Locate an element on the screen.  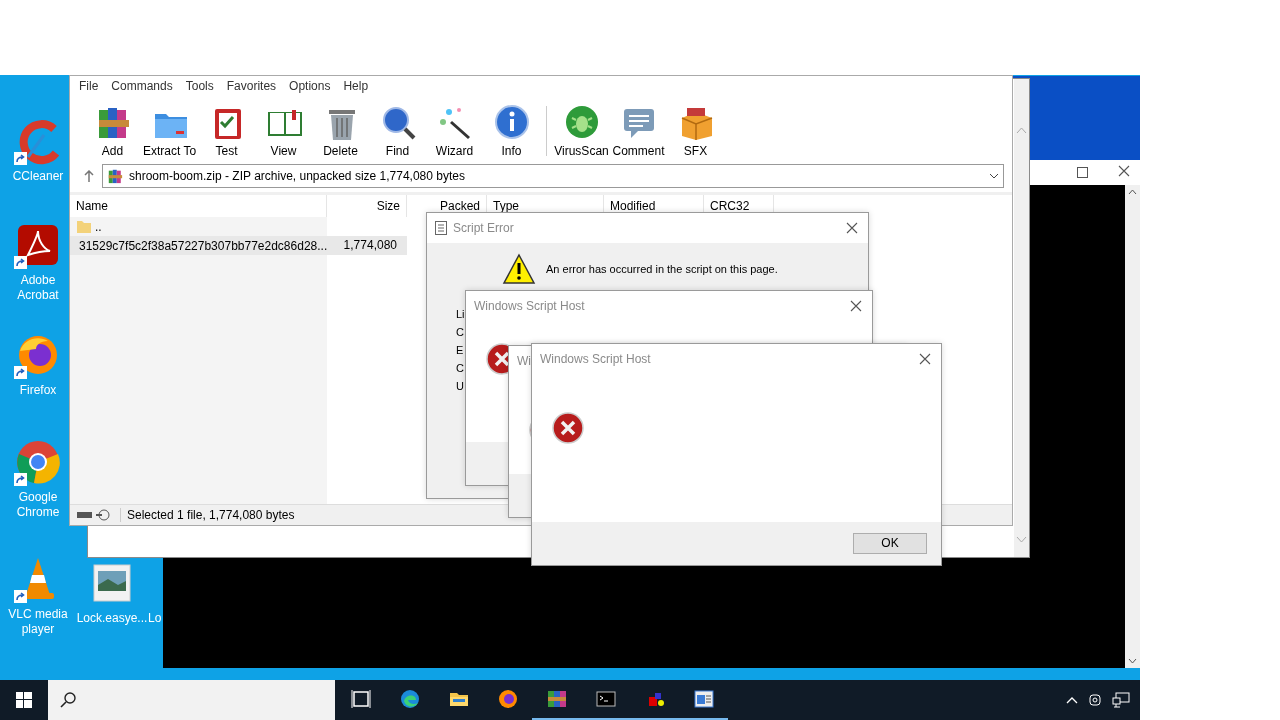
up-arrow-icon is located at coordinates (89, 176).